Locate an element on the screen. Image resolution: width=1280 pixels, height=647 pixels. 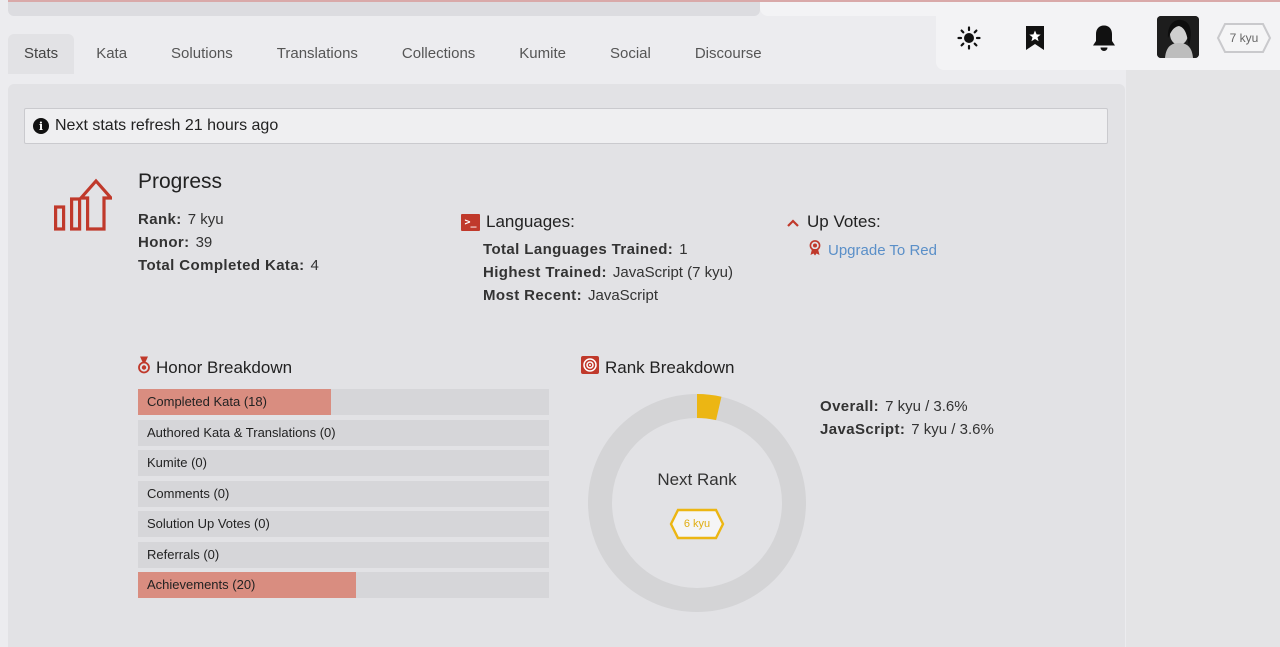
sun-icon is located at coordinates (969, 38).